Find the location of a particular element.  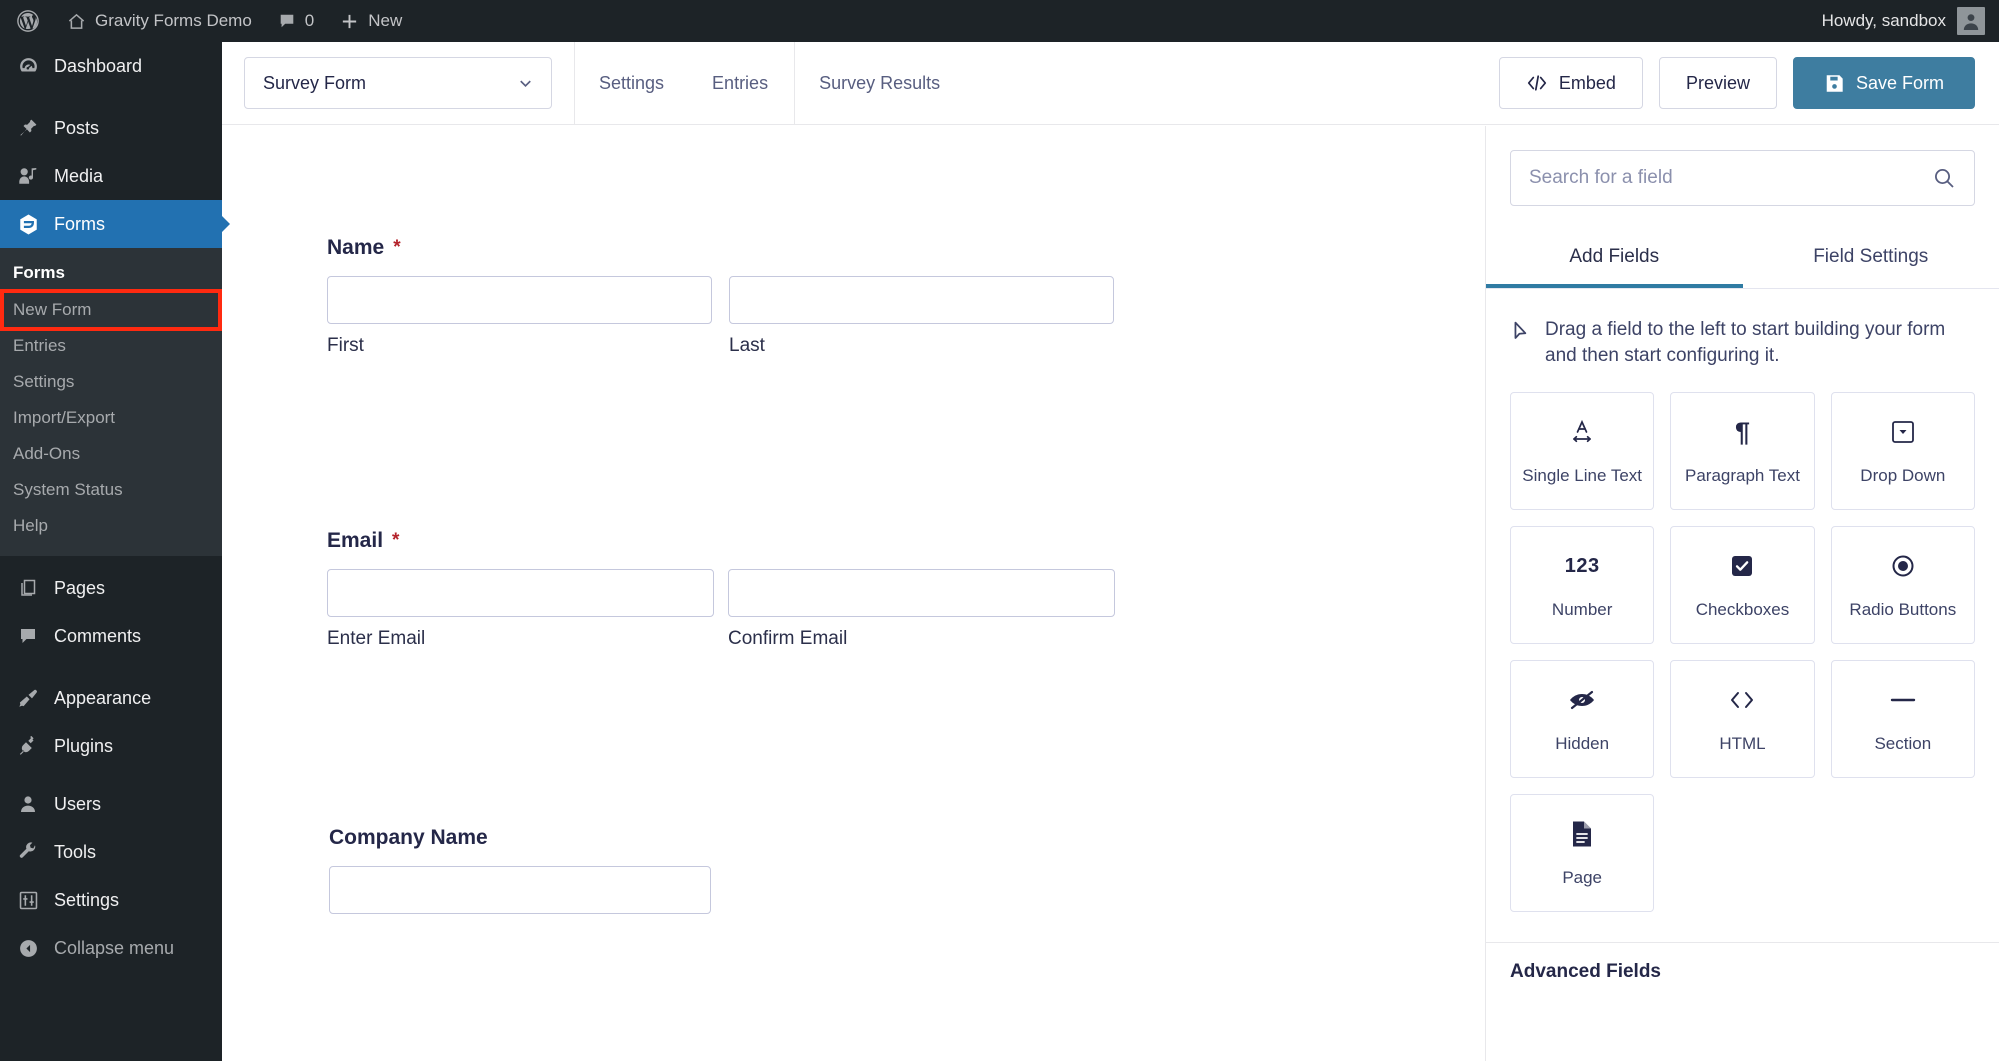

field-button-label: Hidden is located at coordinates (1582, 744).